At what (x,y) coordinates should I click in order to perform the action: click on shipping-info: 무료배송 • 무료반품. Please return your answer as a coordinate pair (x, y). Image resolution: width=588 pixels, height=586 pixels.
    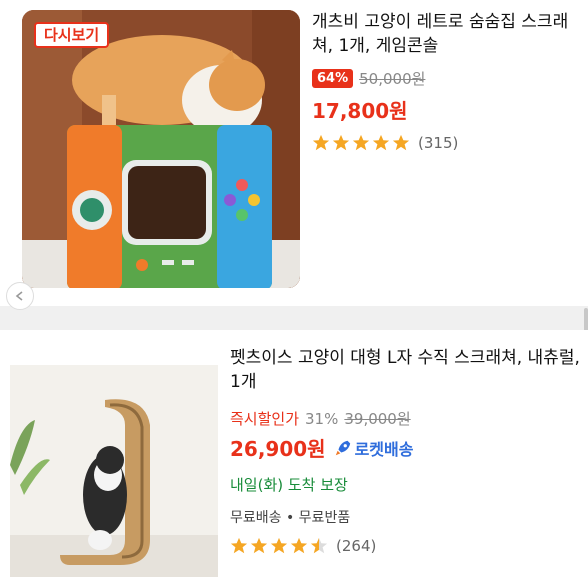
    Looking at the image, I should click on (290, 518).